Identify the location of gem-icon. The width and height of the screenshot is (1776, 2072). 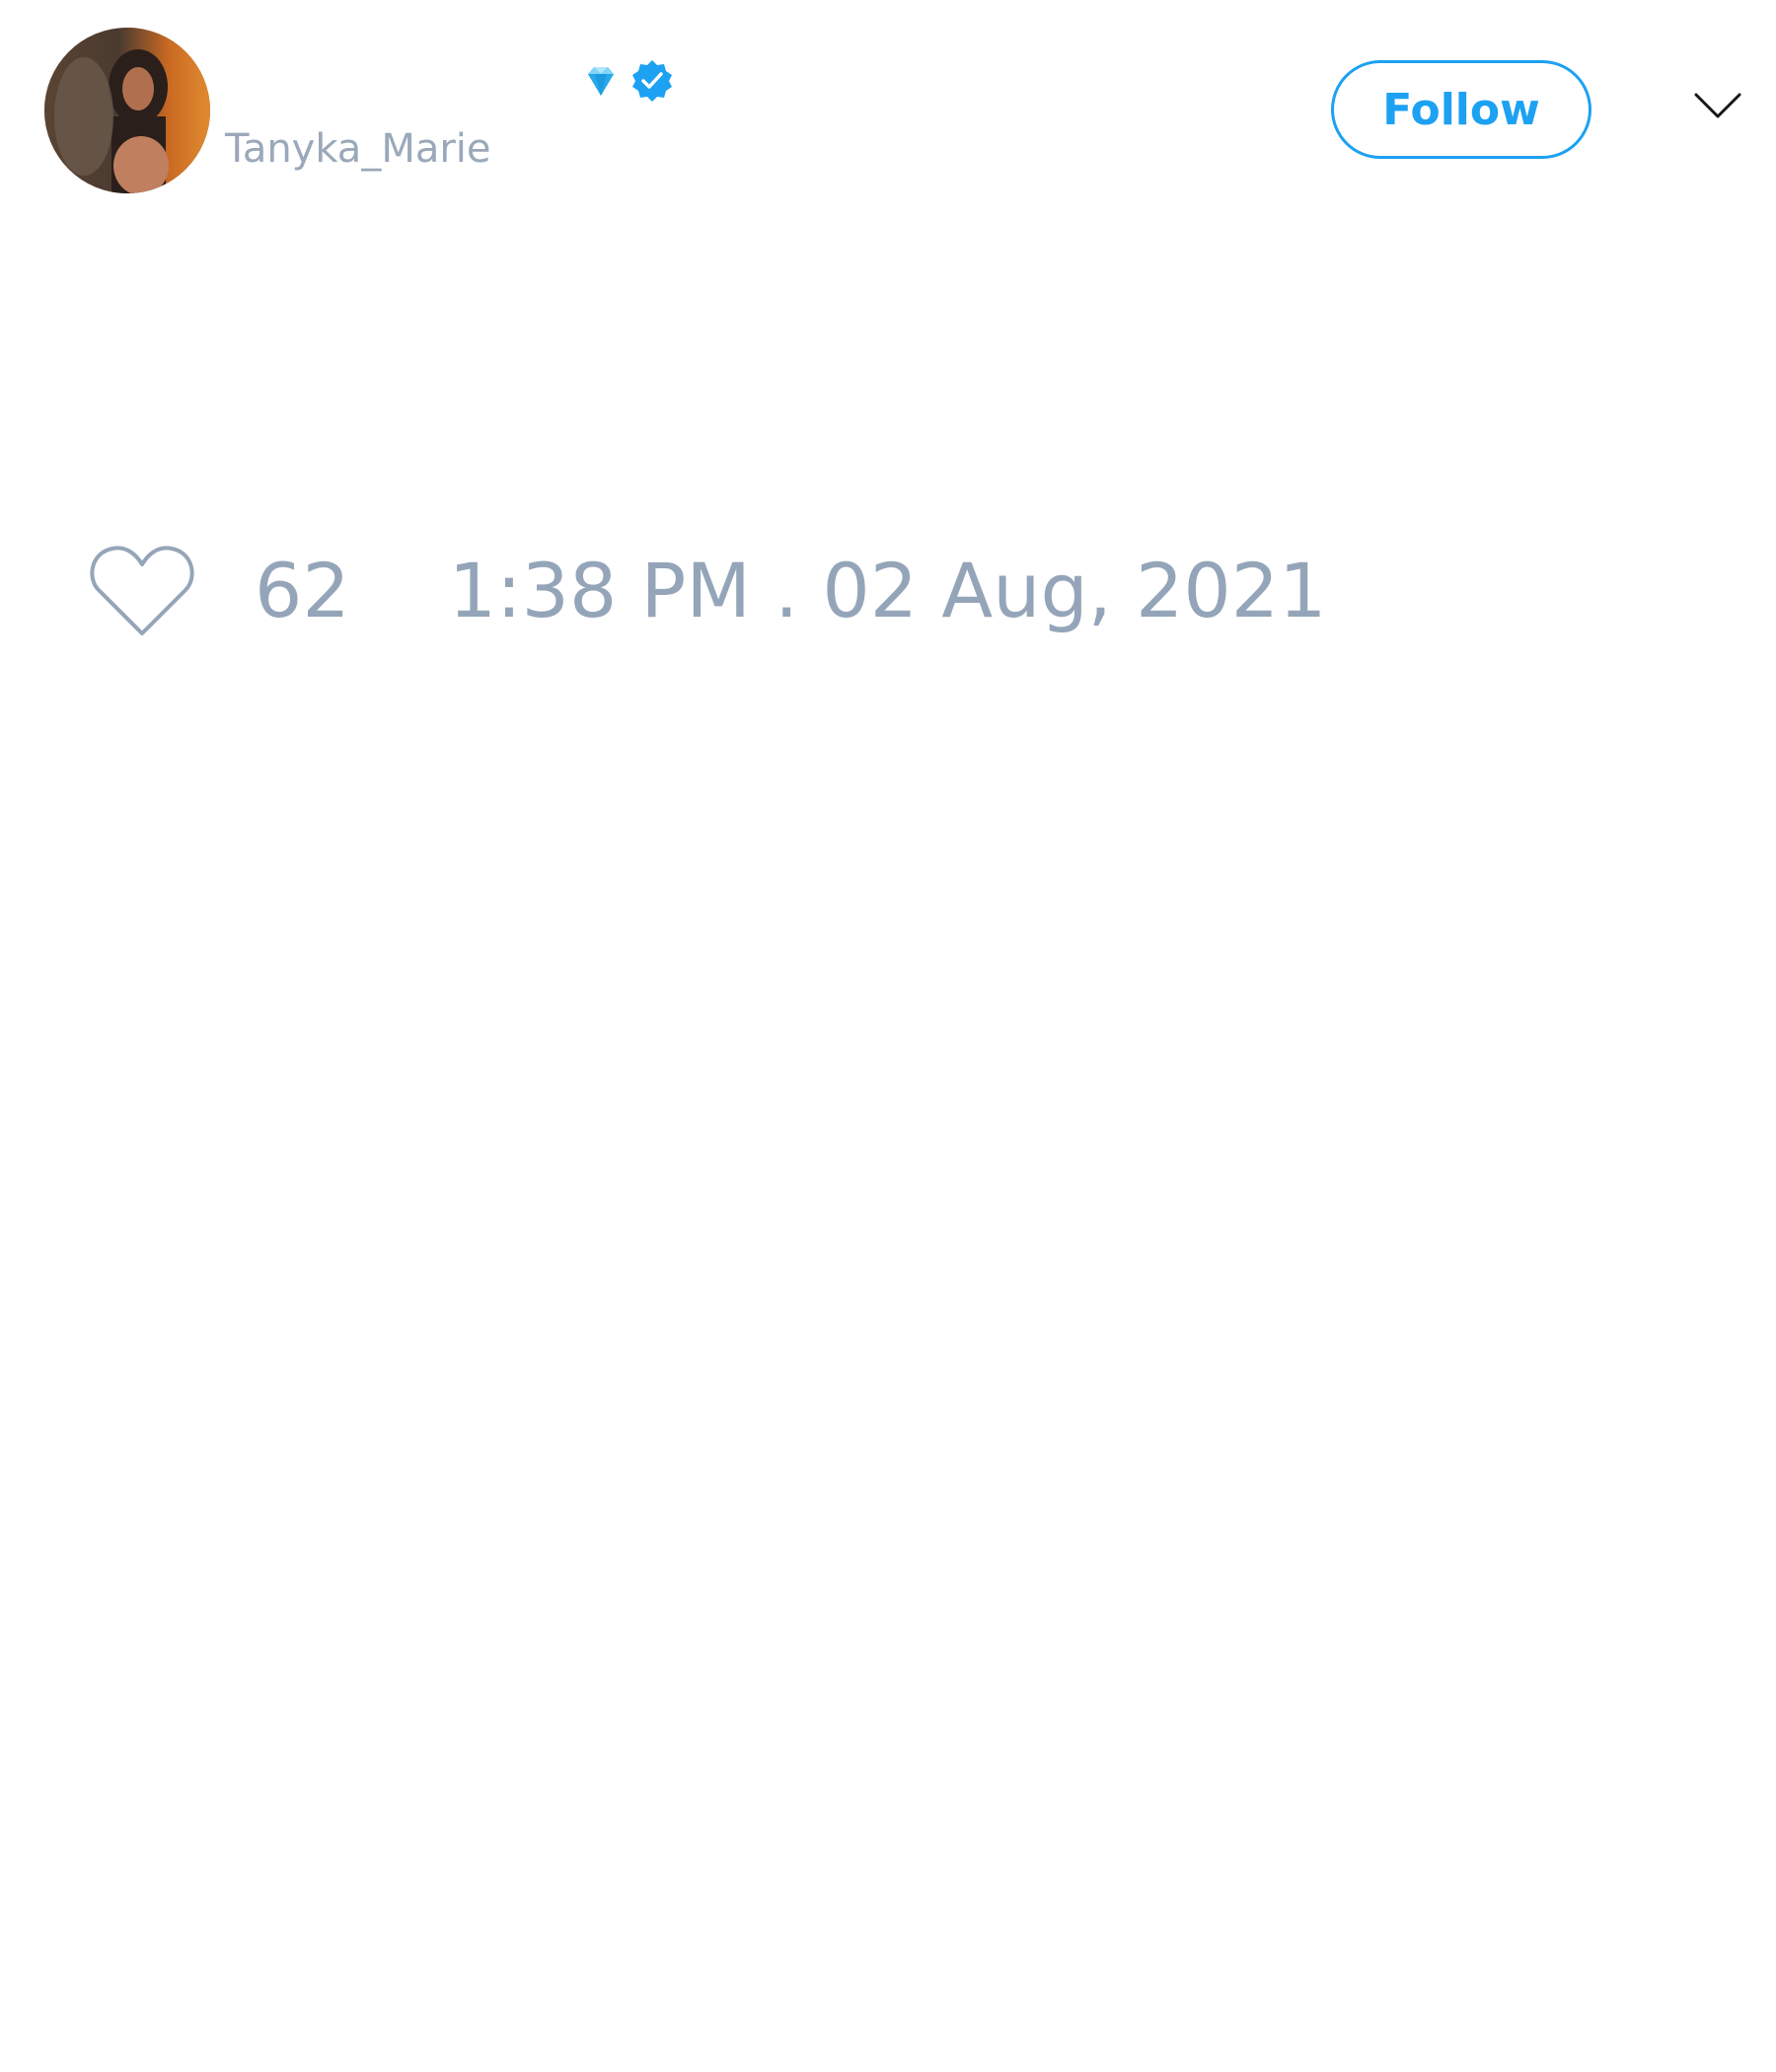
(601, 81).